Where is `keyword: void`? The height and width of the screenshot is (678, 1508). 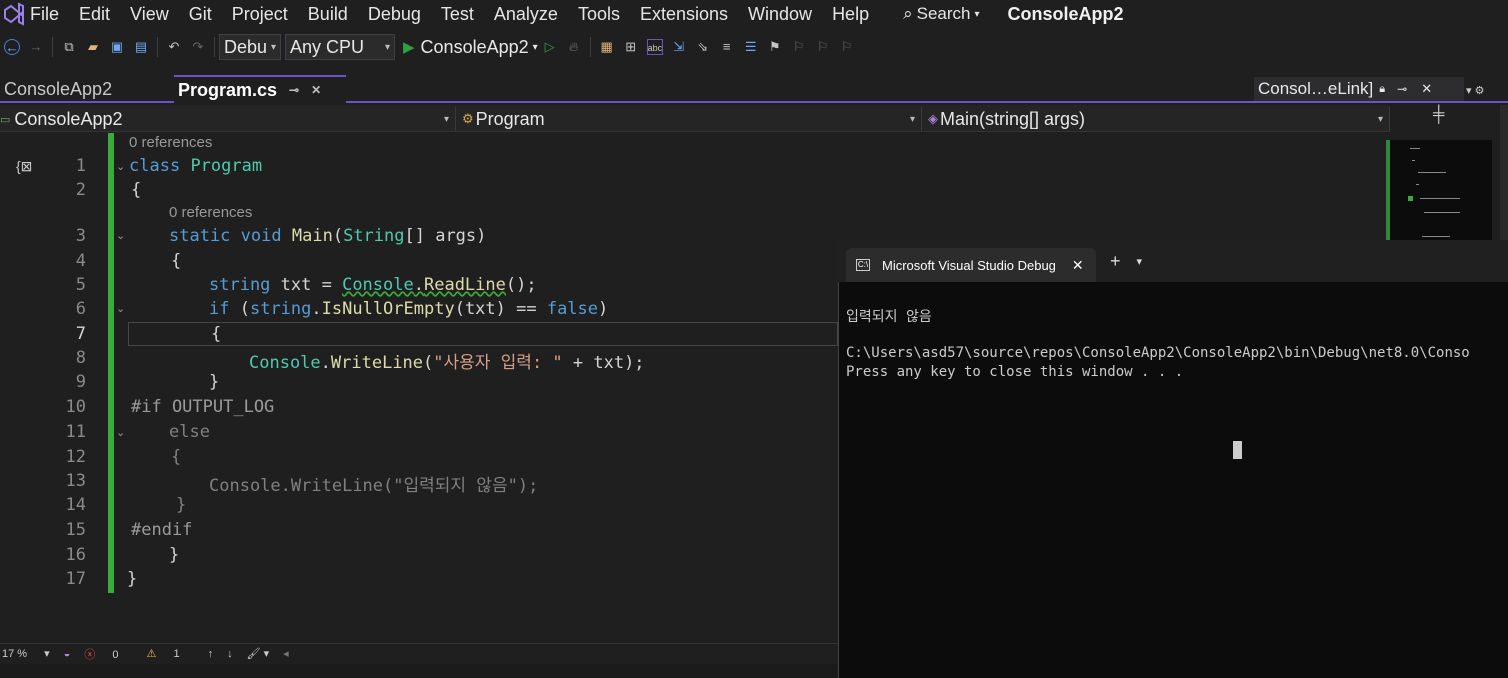
keyword: void is located at coordinates (261, 236).